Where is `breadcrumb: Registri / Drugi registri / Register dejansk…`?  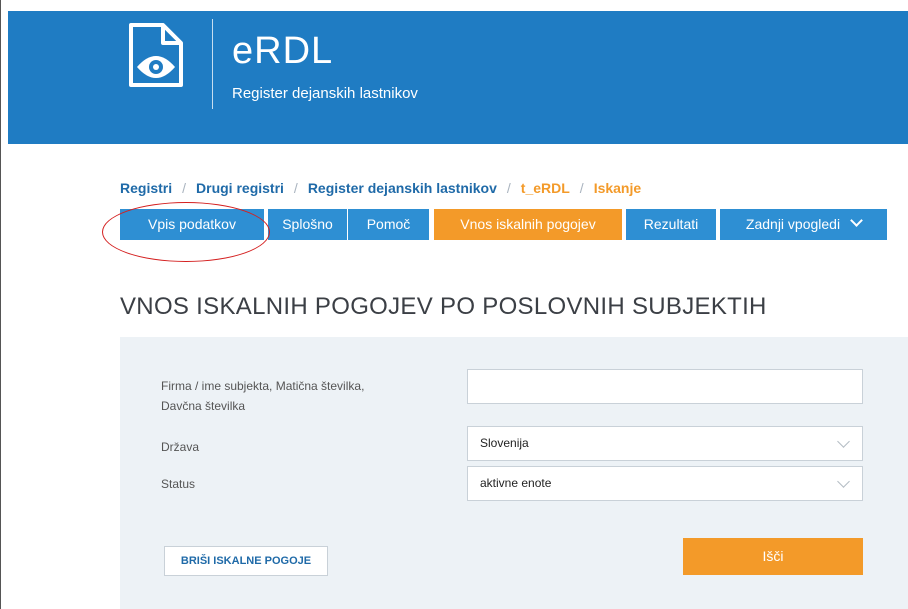 breadcrumb: Registri / Drugi registri / Register dejansk… is located at coordinates (380, 188).